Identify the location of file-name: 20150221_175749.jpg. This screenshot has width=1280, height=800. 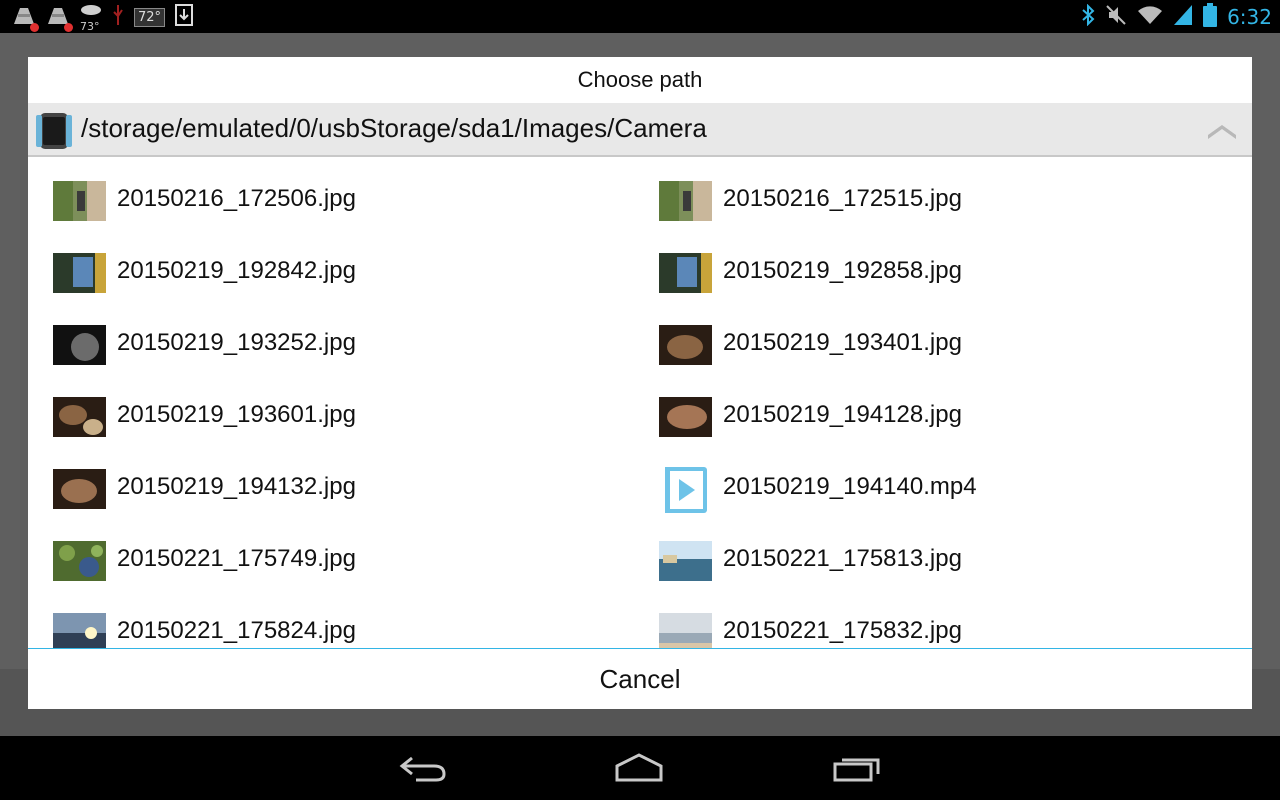
(236, 558).